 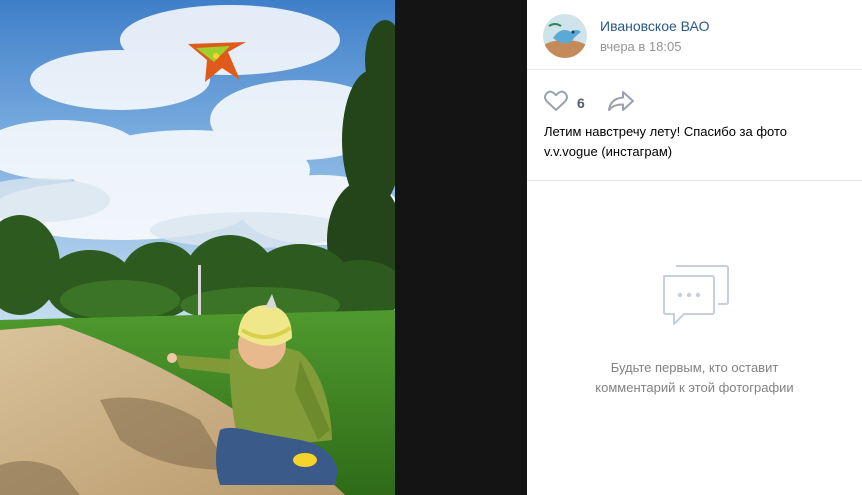 What do you see at coordinates (581, 103) in the screenshot?
I see `like-count: 6` at bounding box center [581, 103].